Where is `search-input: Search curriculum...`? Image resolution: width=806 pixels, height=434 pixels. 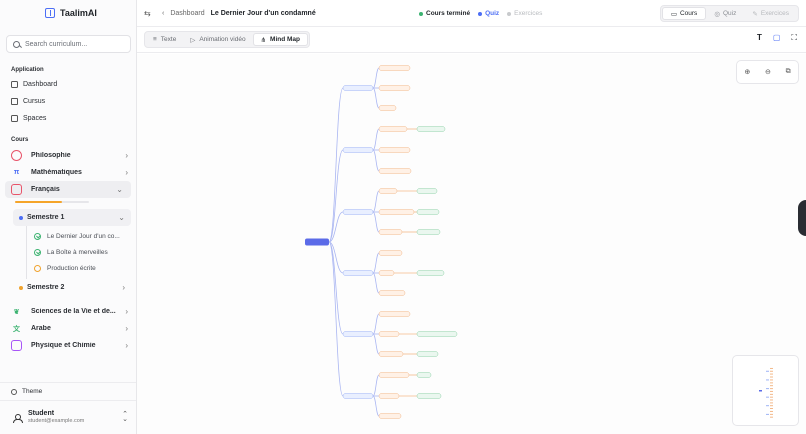 search-input: Search curriculum... is located at coordinates (68, 44).